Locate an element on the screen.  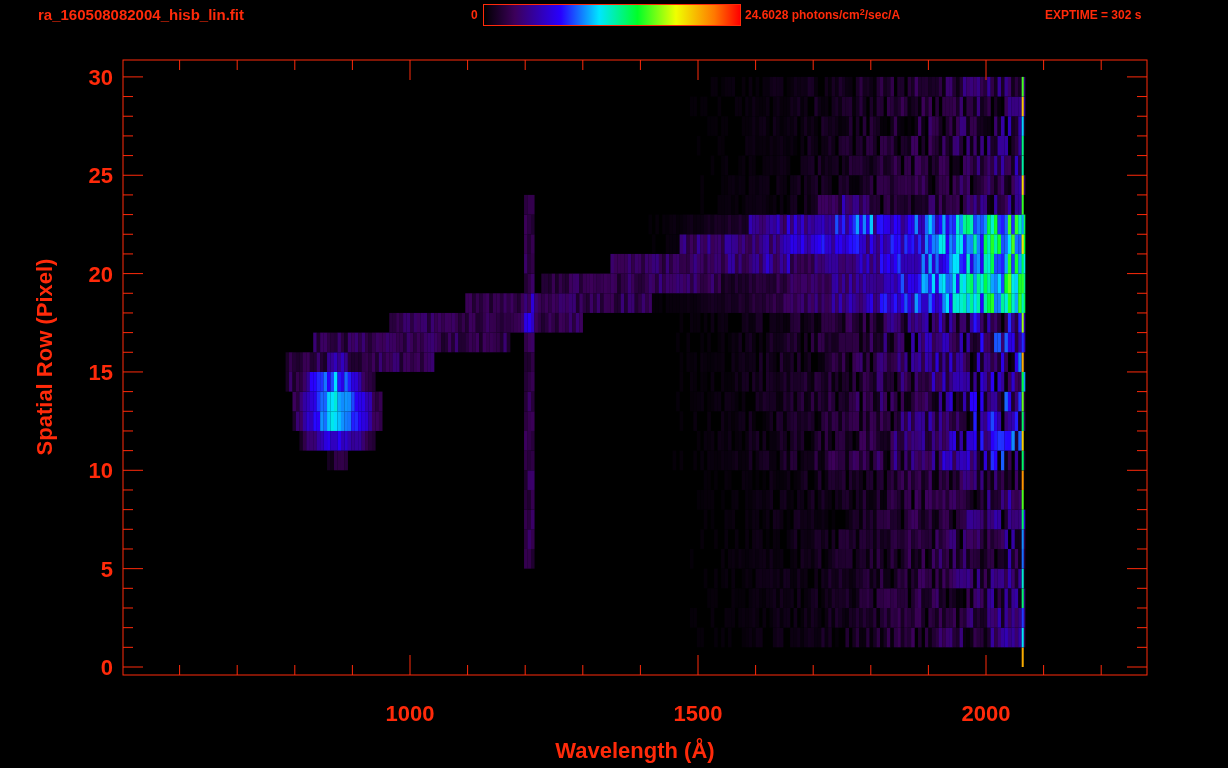
tick-label: 0 is located at coordinates (106, 667).